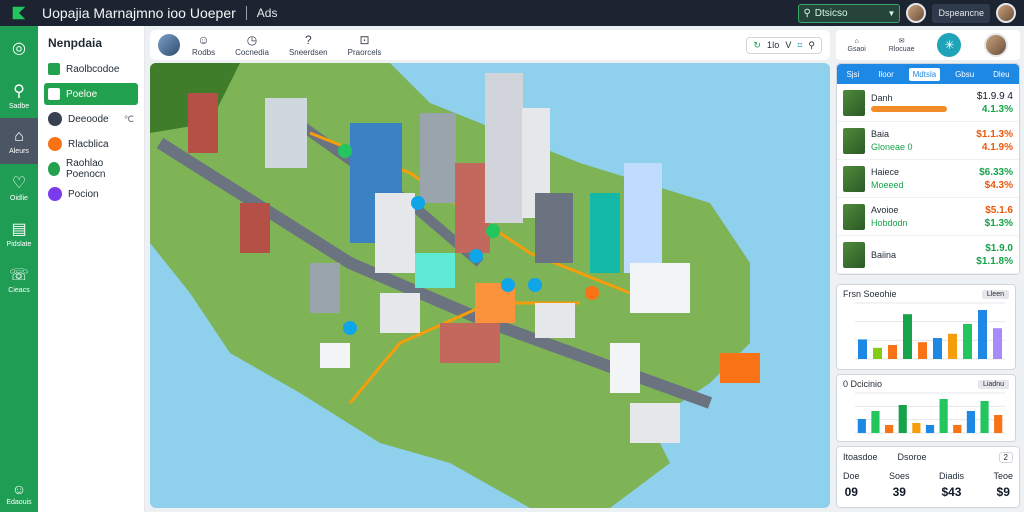 The width and height of the screenshot is (1024, 512). What do you see at coordinates (928, 103) in the screenshot?
I see `list-item: Danh $1.9.9 4 4.1.3%` at bounding box center [928, 103].